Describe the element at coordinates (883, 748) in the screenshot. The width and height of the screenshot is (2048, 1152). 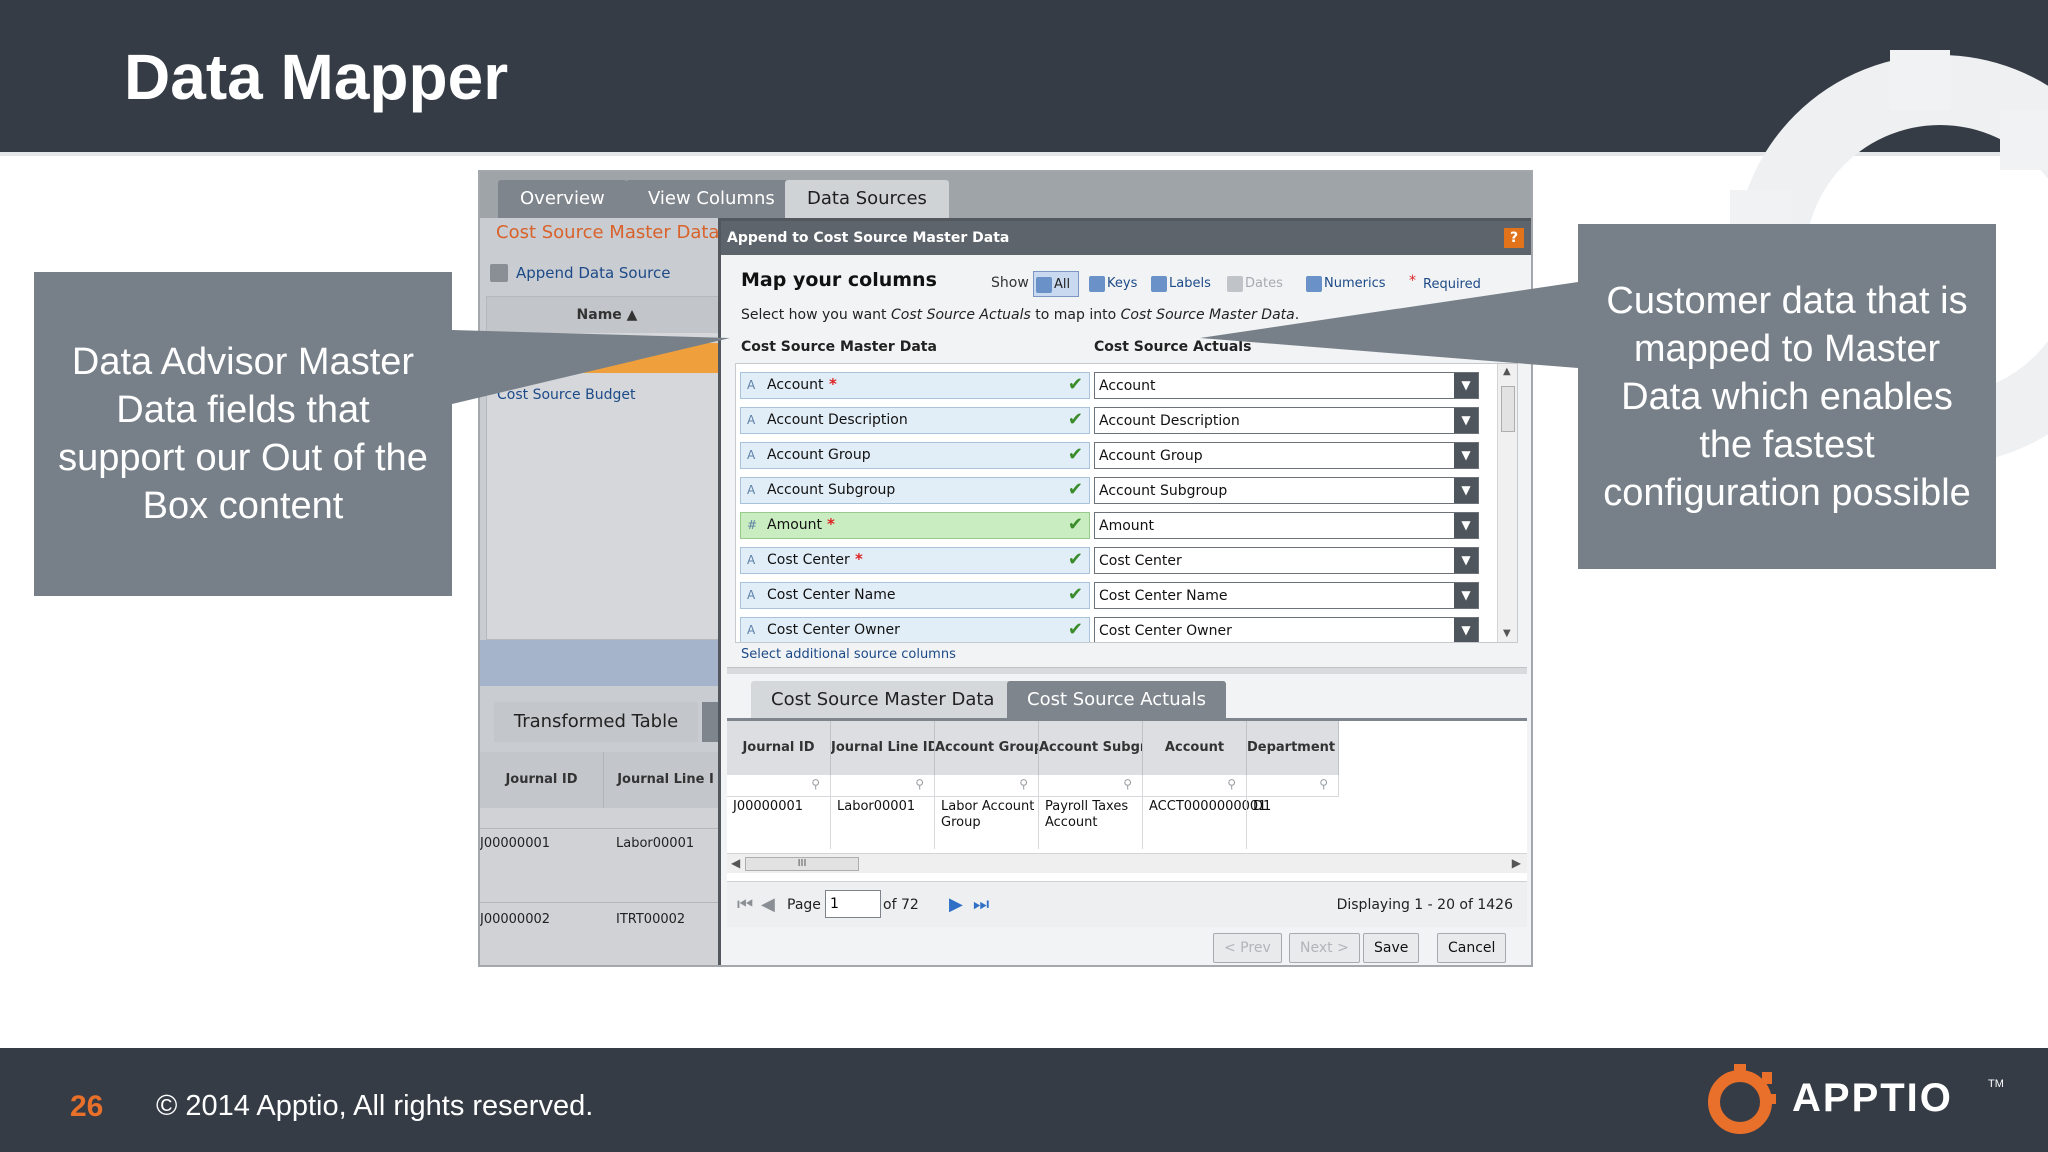
I see `grid-header: Journal Line ID` at that location.